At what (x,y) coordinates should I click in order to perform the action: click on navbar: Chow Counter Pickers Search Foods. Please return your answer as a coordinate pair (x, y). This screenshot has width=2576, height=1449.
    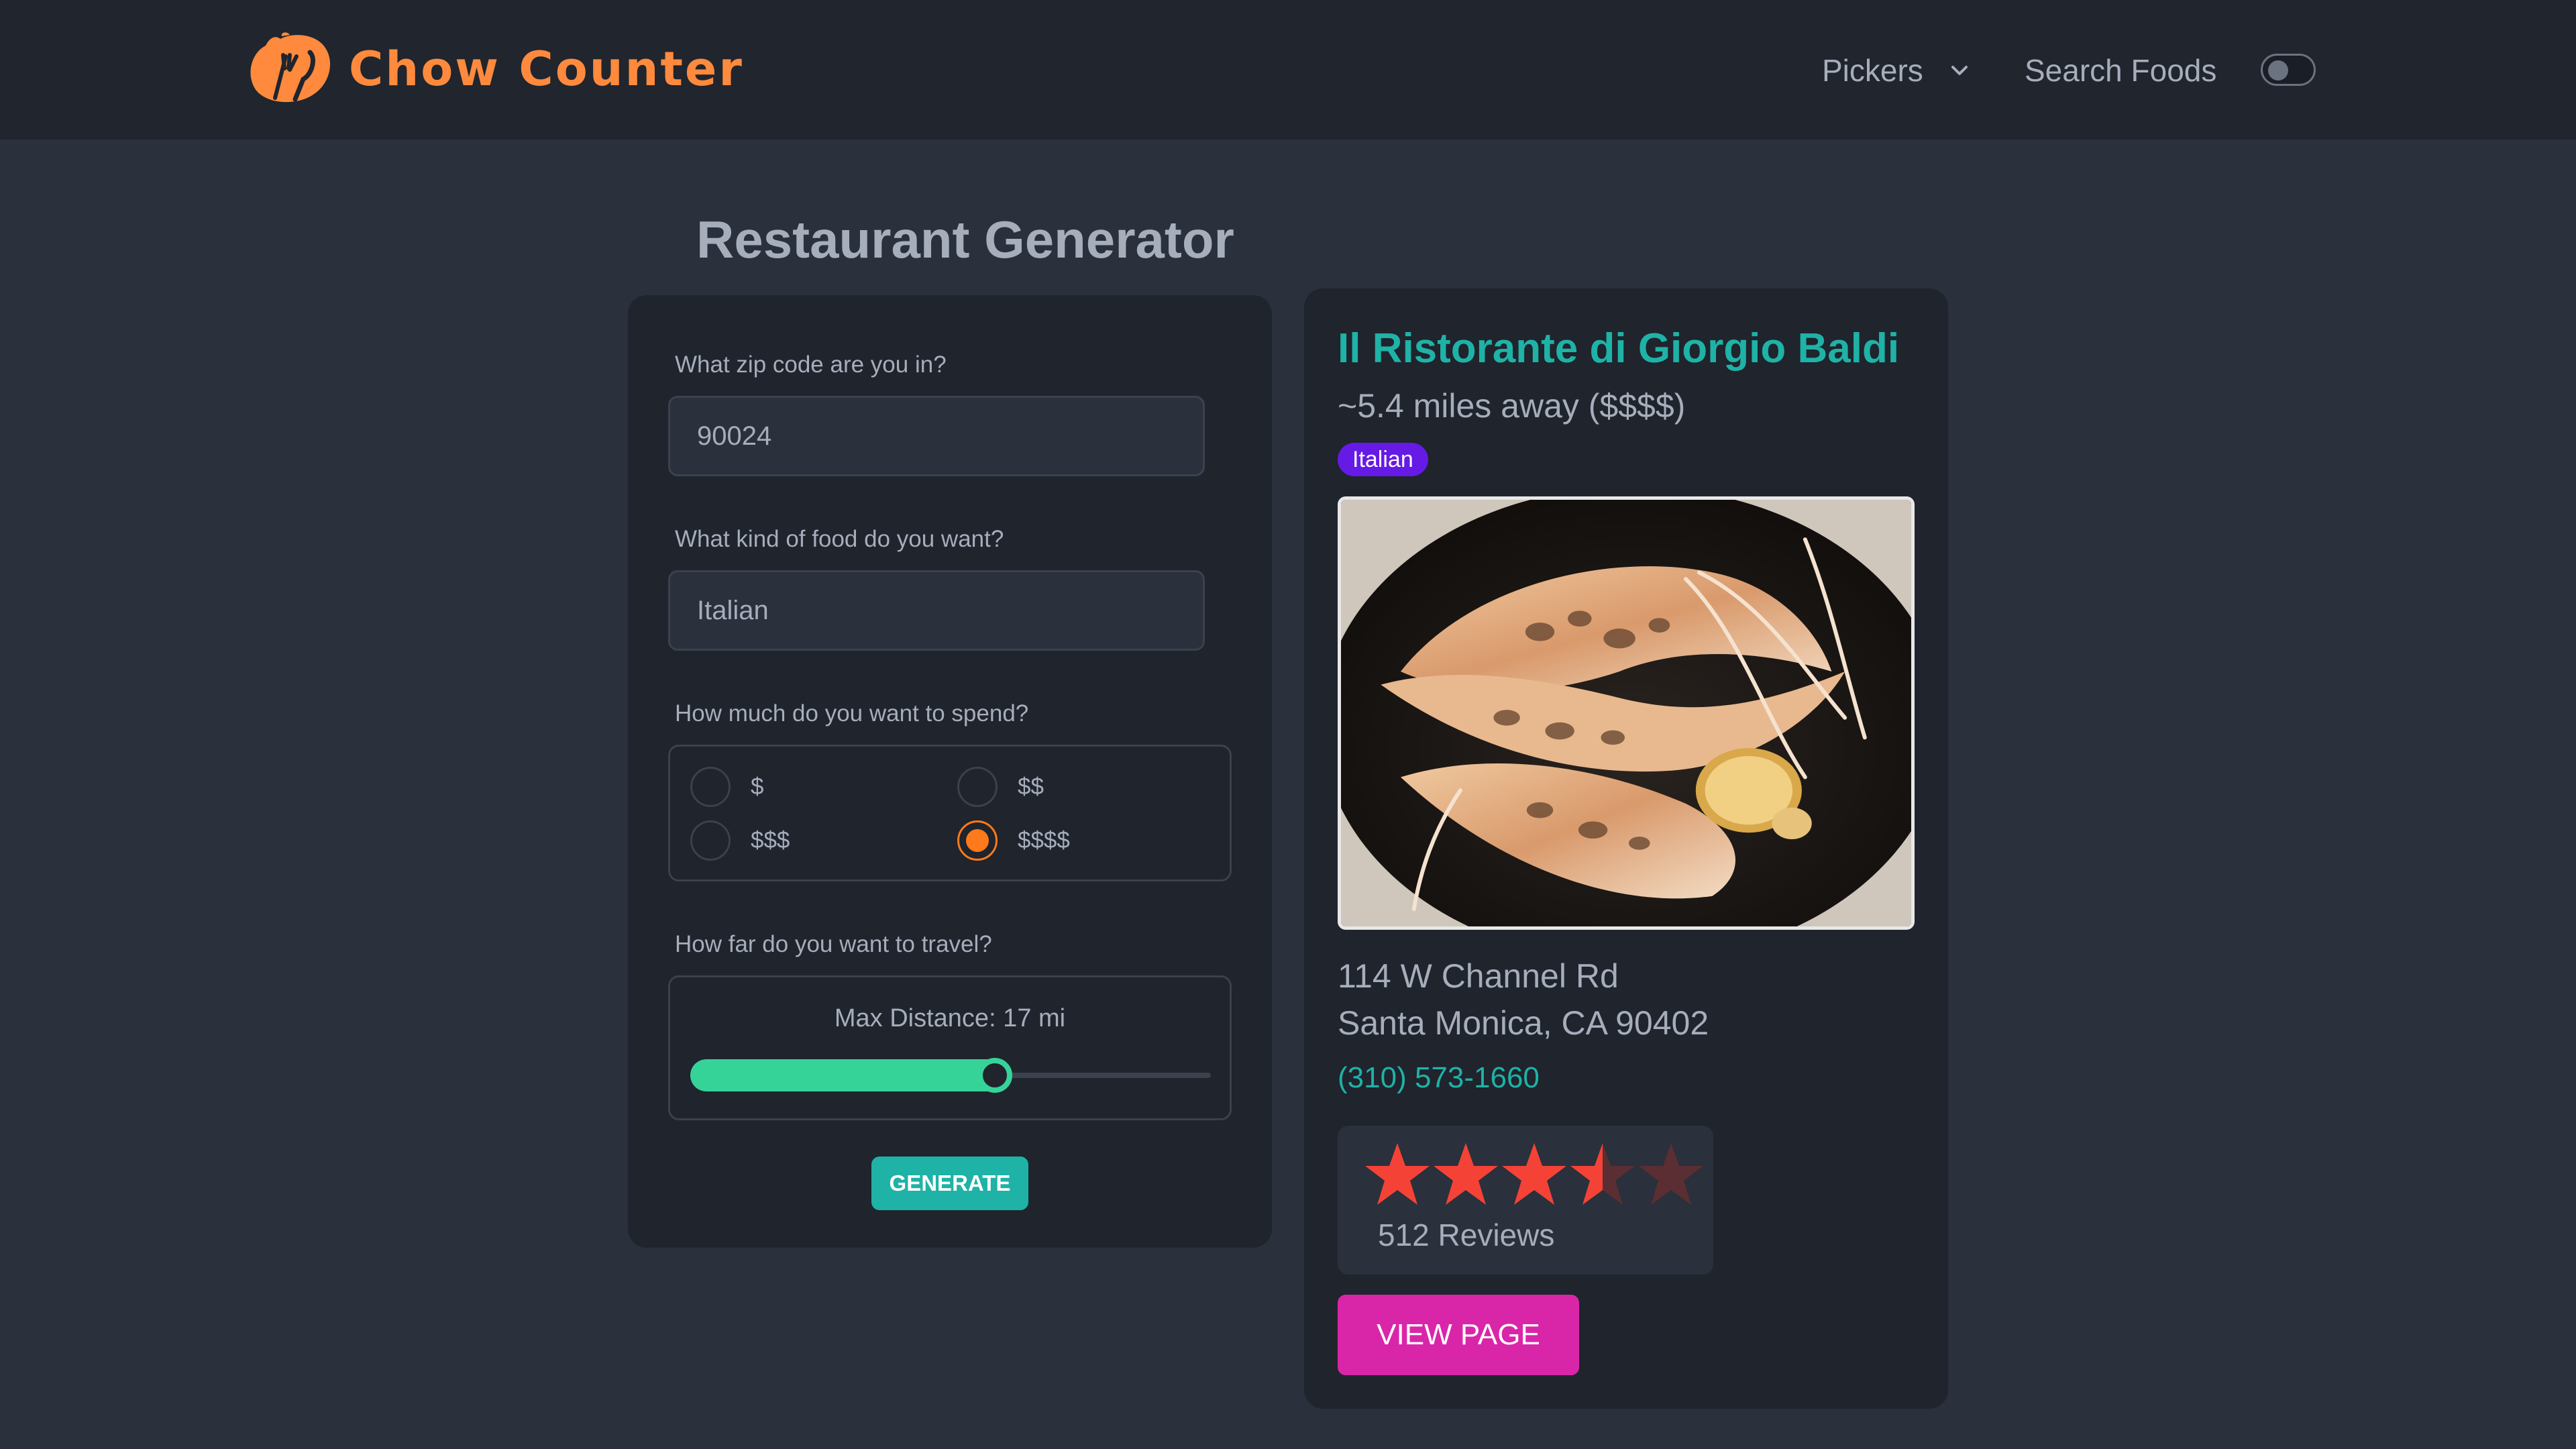
    Looking at the image, I should click on (1288, 70).